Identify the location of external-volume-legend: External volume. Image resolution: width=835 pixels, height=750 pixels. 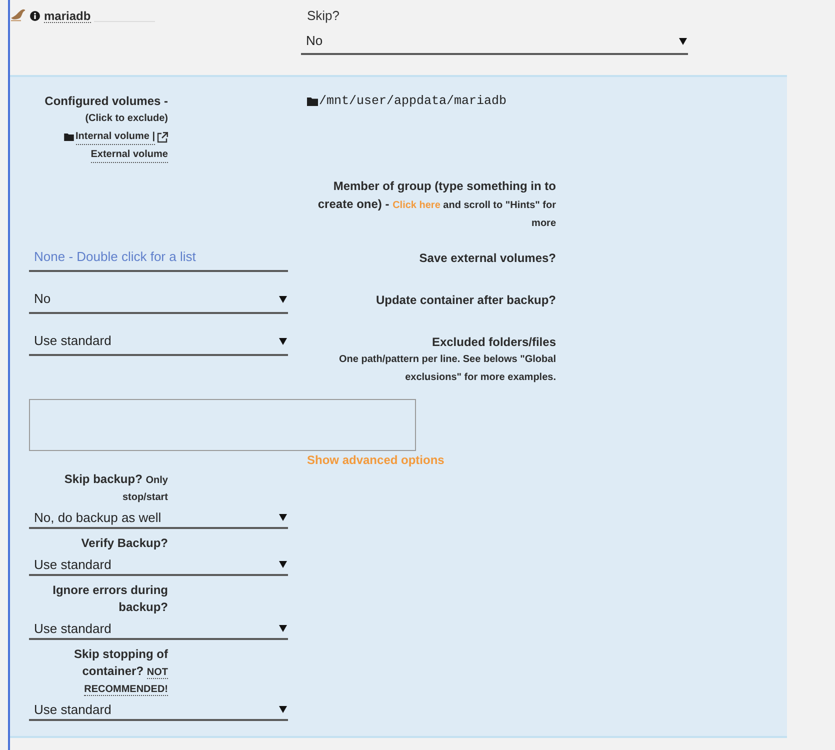
(129, 155).